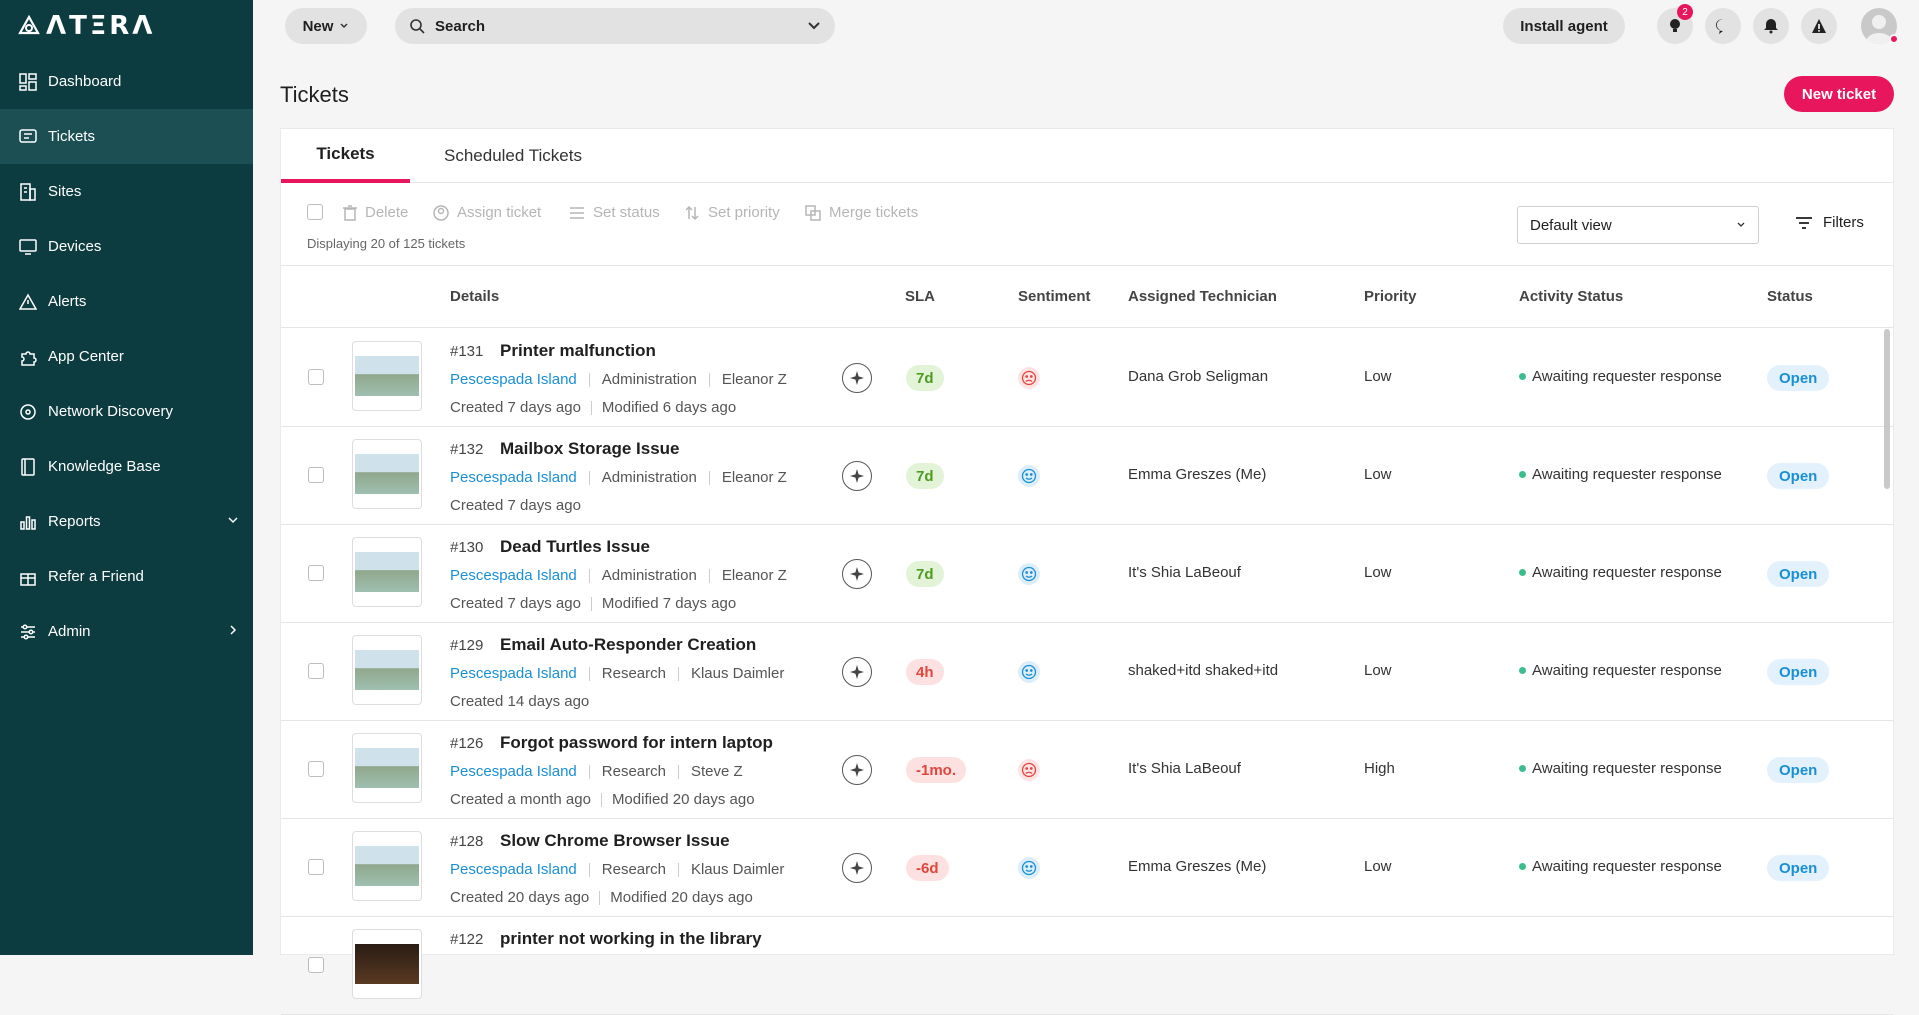 This screenshot has height=1015, width=1919. I want to click on created-date: Created 7 days ago, so click(515, 603).